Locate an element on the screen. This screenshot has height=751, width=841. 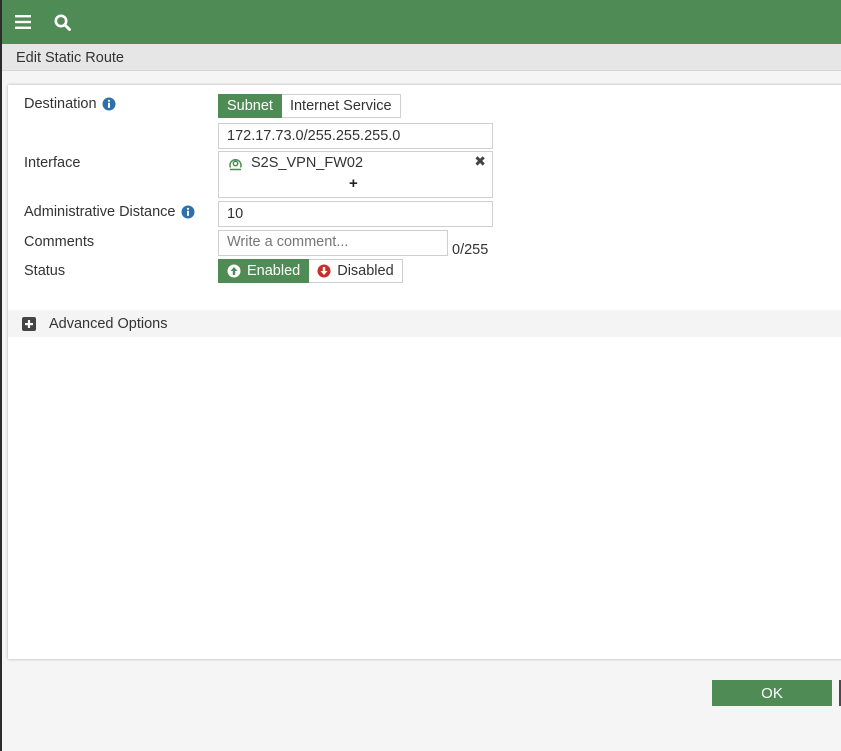
admin-distance-input is located at coordinates (355, 214).